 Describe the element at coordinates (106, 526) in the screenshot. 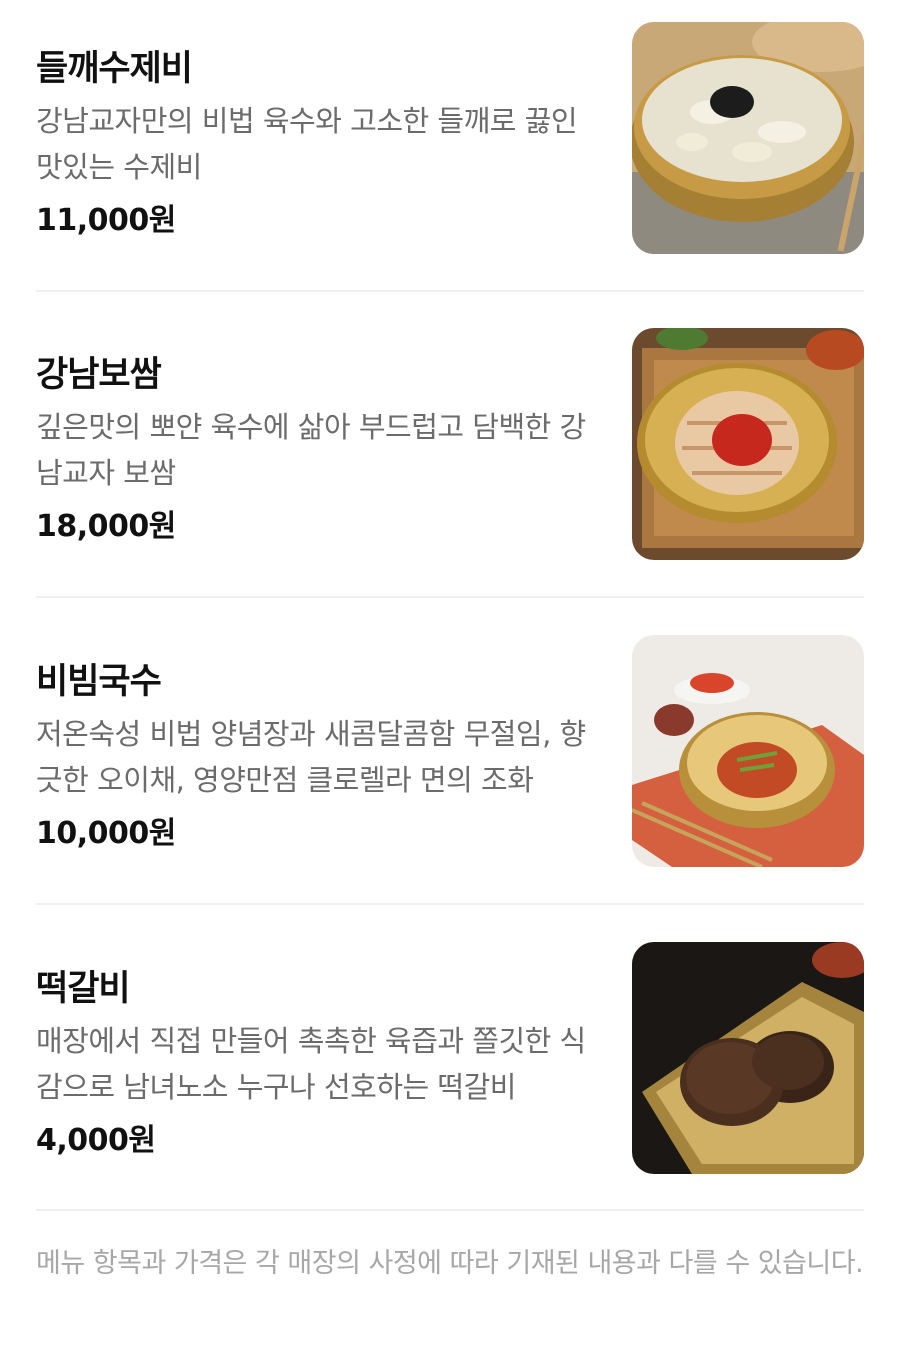

I see `menu-item-price: 18,000원` at that location.